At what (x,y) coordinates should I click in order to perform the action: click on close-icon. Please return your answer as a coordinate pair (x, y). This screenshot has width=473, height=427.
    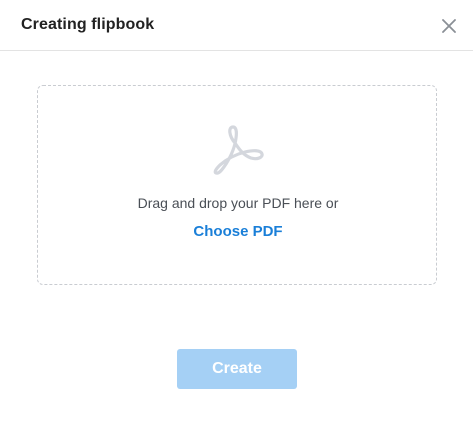
    Looking at the image, I should click on (448, 25).